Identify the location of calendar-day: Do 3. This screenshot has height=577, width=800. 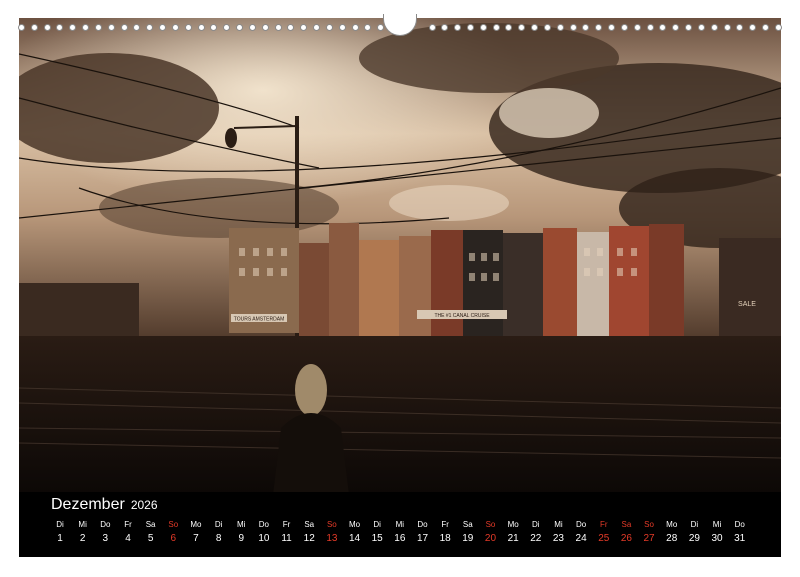
(105, 533).